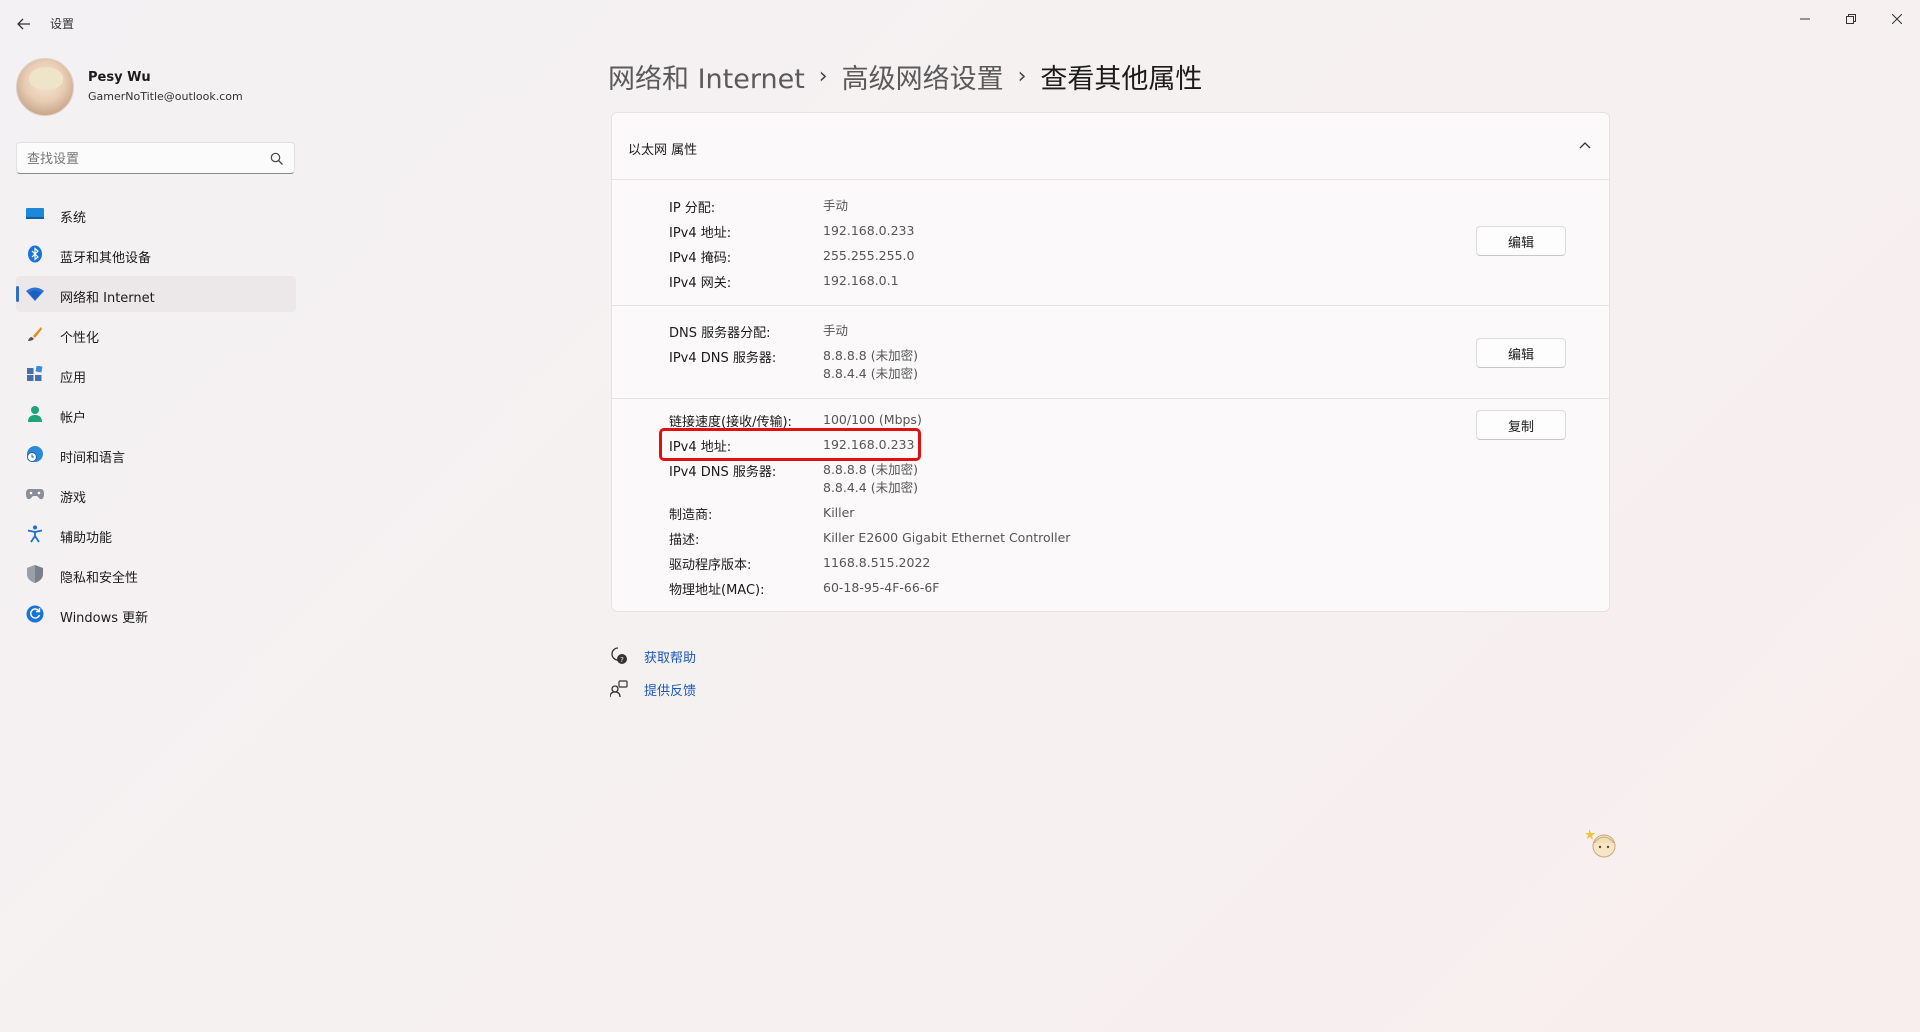  Describe the element at coordinates (35, 254) in the screenshot. I see `bluetooth-icon` at that location.